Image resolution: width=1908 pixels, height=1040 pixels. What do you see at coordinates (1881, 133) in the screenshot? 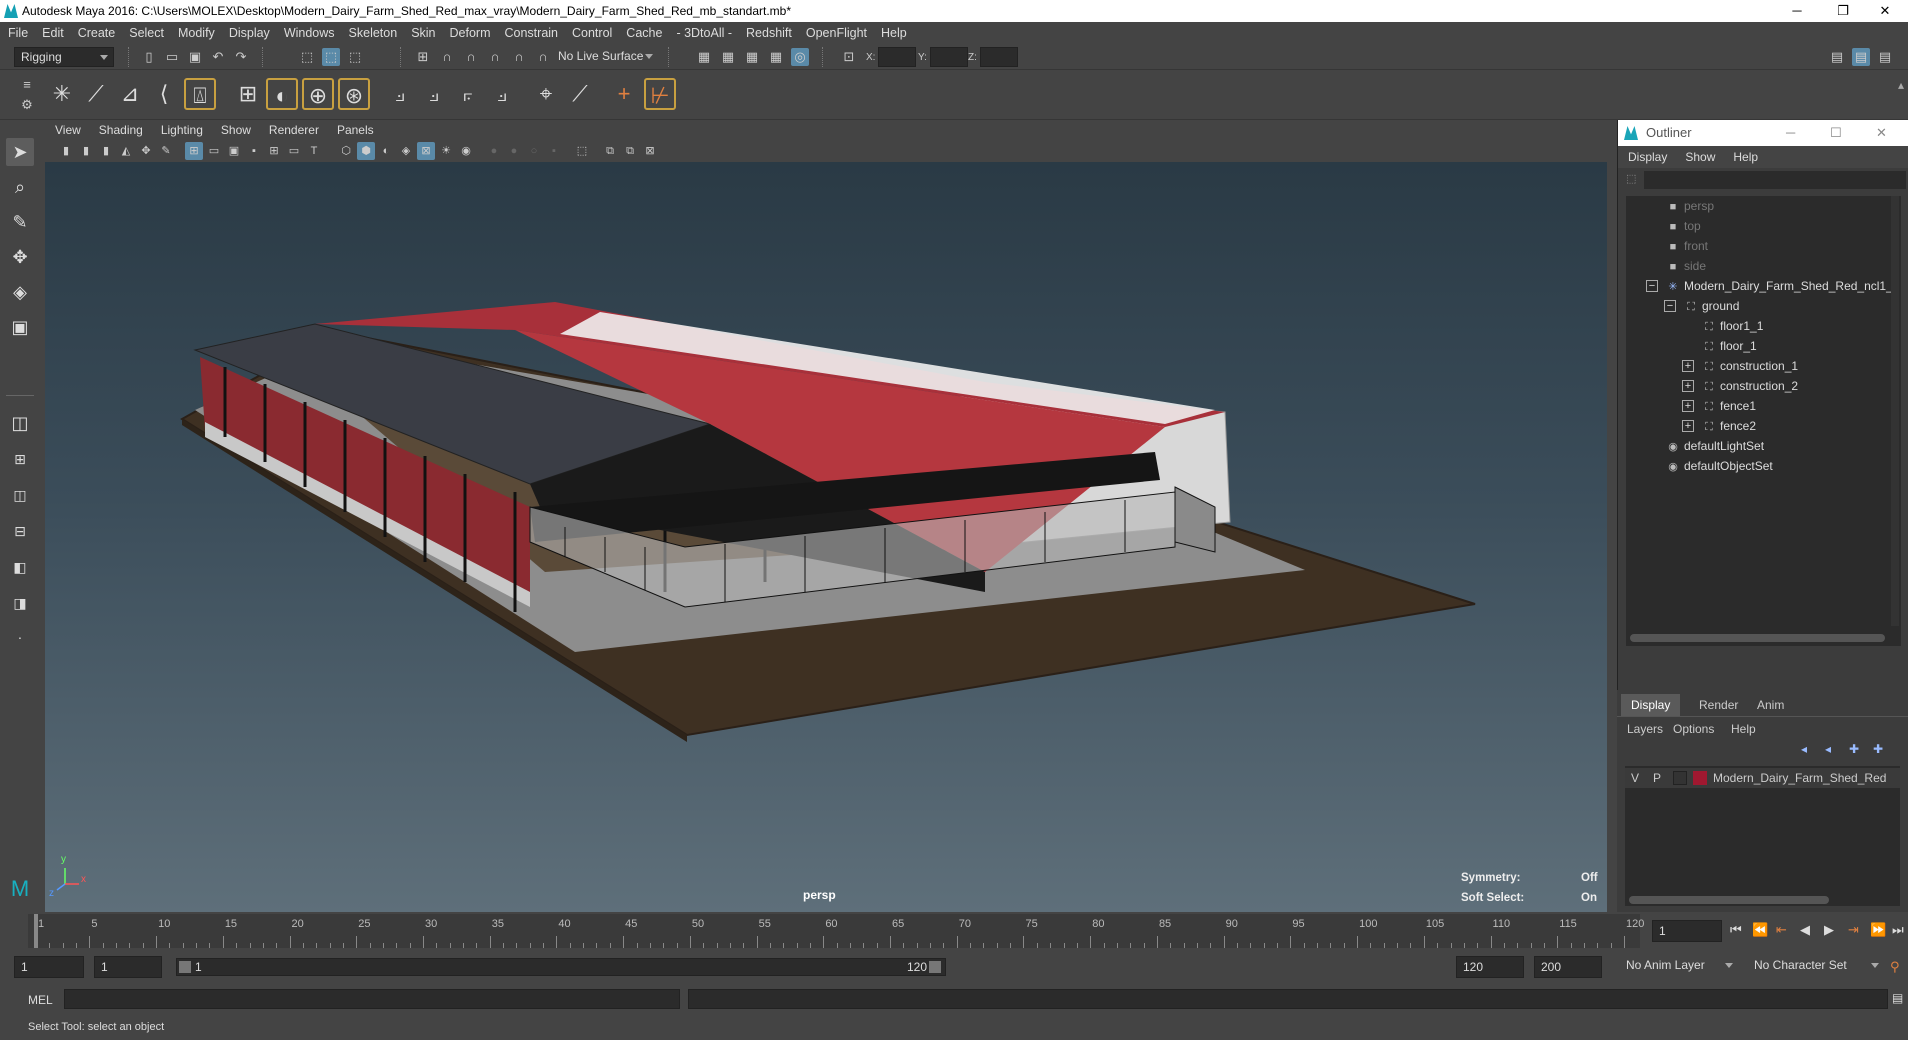
I see `outliner-close-button: ✕` at bounding box center [1881, 133].